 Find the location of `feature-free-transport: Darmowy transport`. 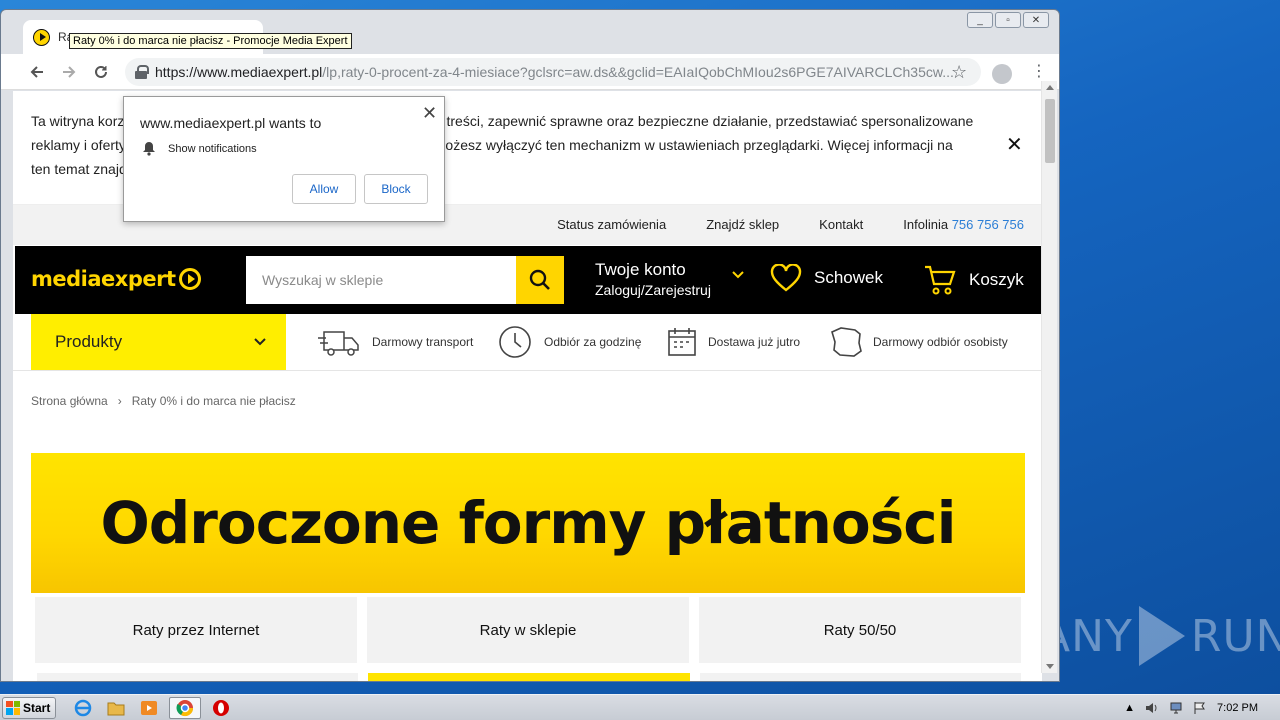

feature-free-transport: Darmowy transport is located at coordinates (395, 342).